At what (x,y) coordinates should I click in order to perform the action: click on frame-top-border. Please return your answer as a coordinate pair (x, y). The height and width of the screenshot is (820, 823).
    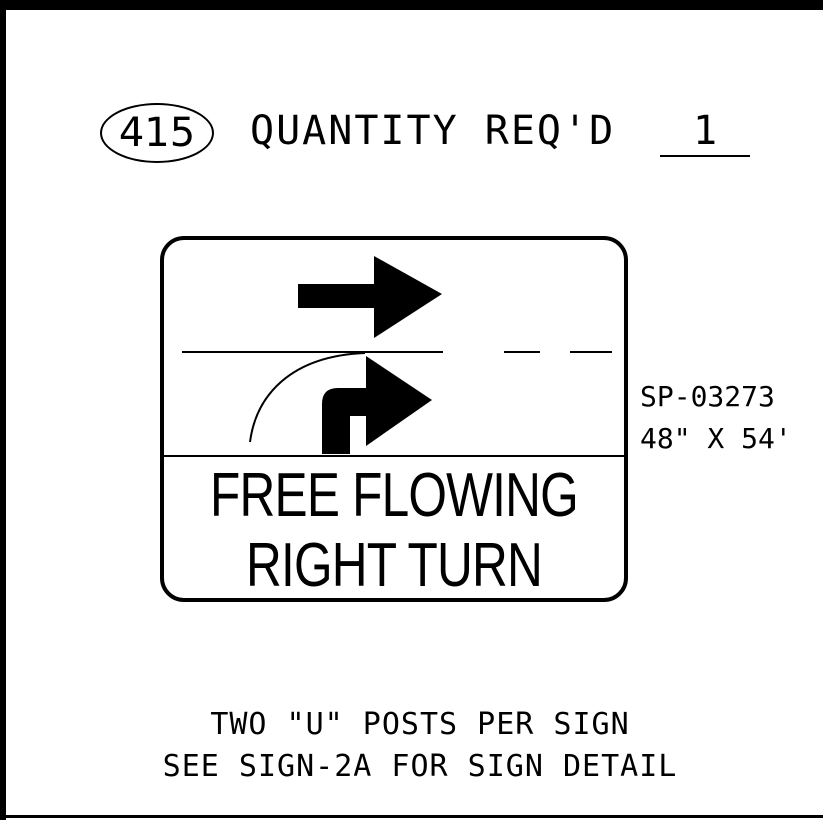
    Looking at the image, I should click on (411, 5).